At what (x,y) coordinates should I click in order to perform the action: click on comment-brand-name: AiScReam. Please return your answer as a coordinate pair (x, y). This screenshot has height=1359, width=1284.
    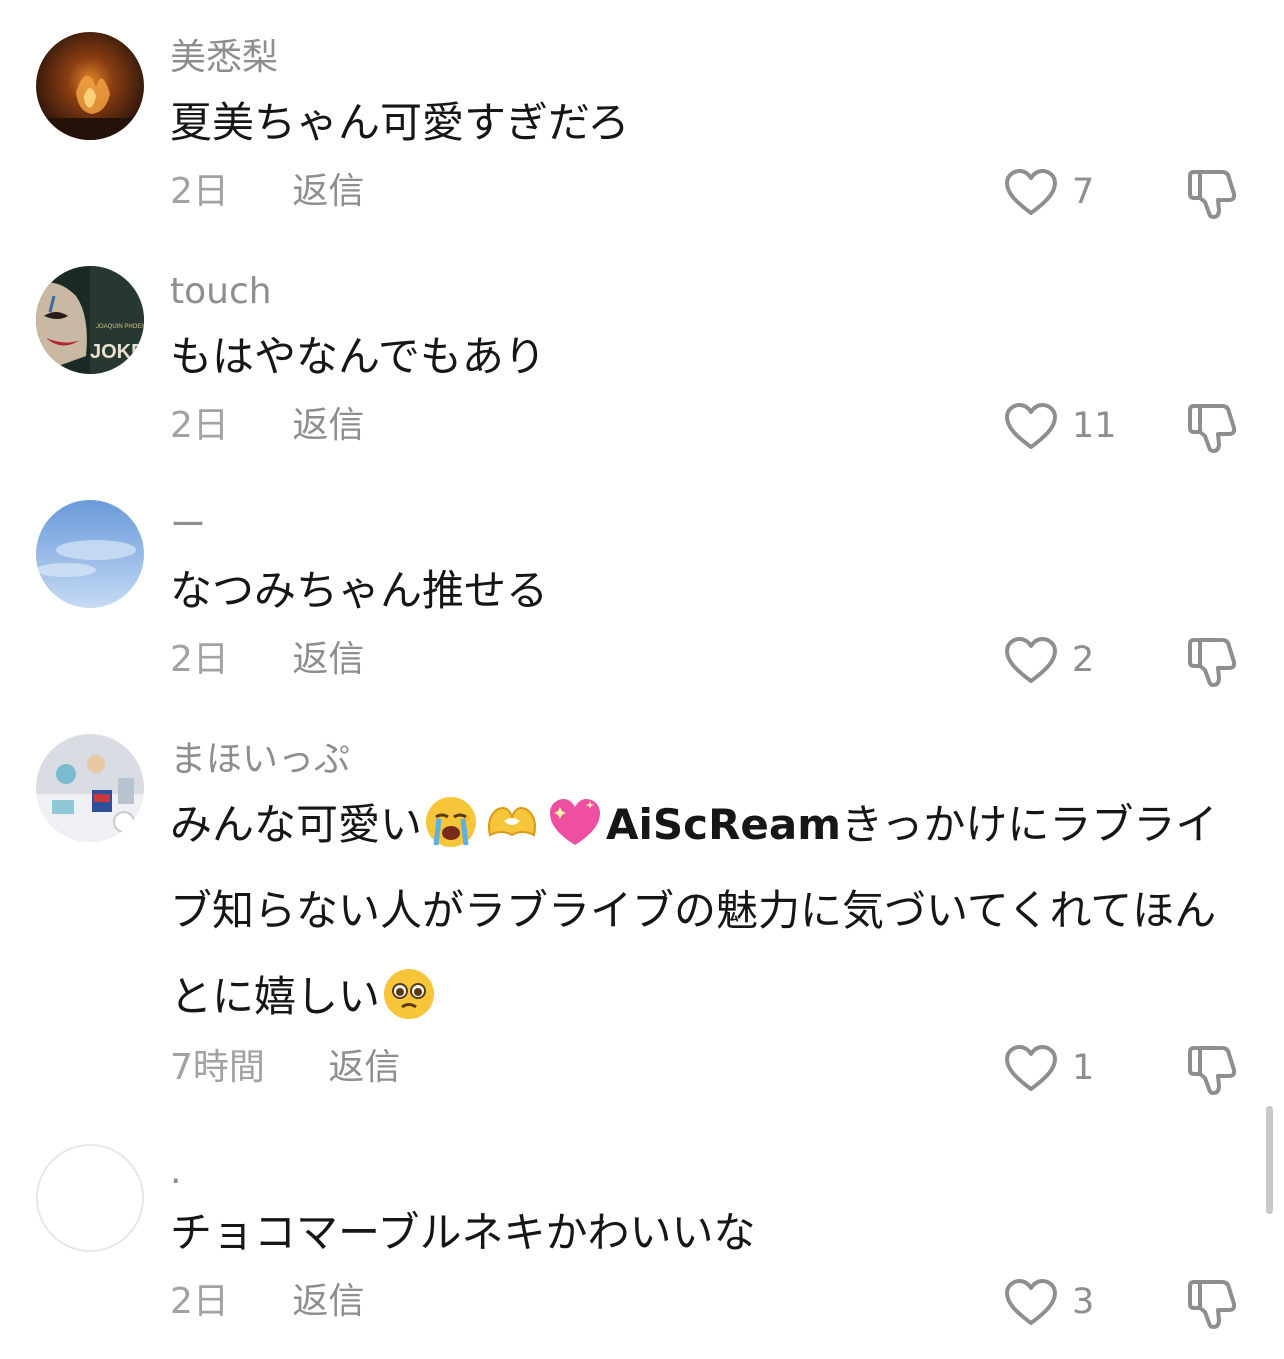
    Looking at the image, I should click on (723, 824).